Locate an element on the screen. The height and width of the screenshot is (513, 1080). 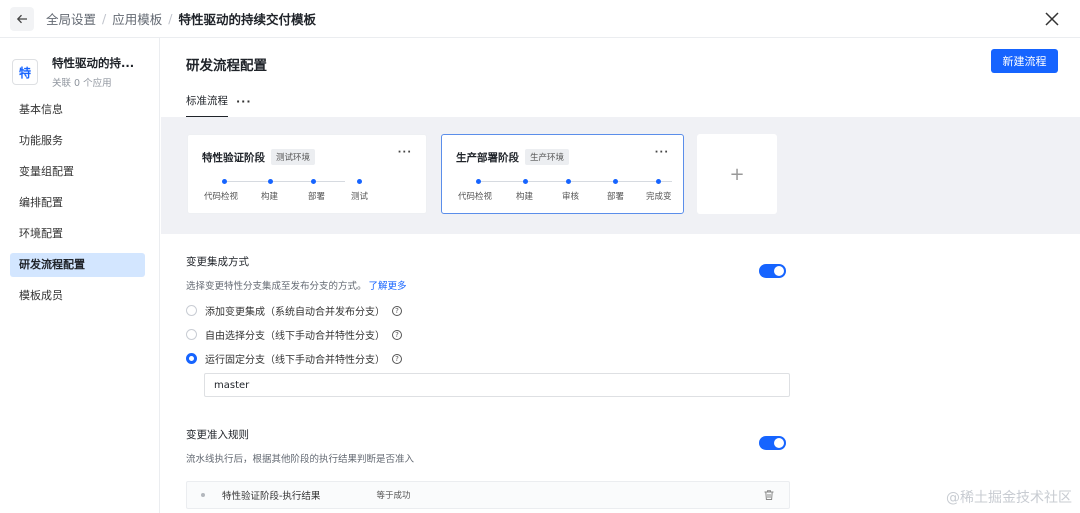
step-label: 完成变 is located at coordinates (659, 197).